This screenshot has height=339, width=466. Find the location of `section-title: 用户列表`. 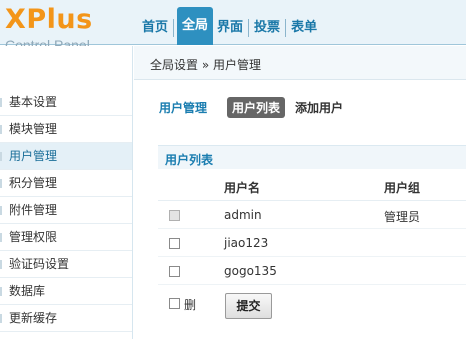

section-title: 用户列表 is located at coordinates (189, 160).